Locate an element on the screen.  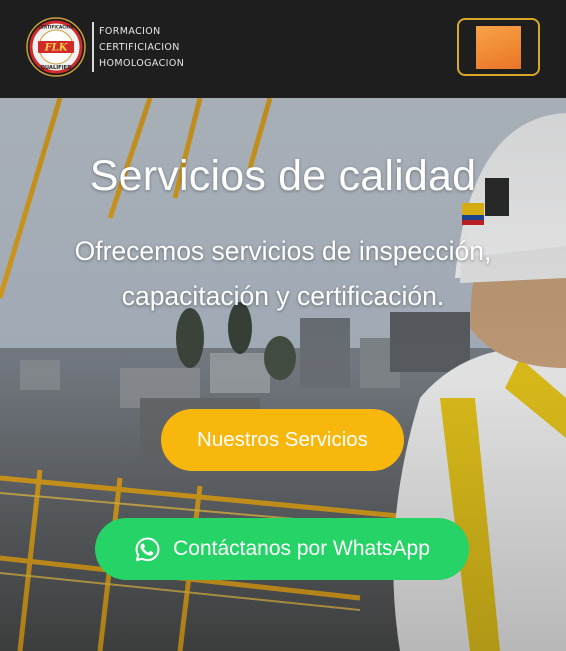
brand-line-homologacion: HOMOLOGACION is located at coordinates (142, 63).